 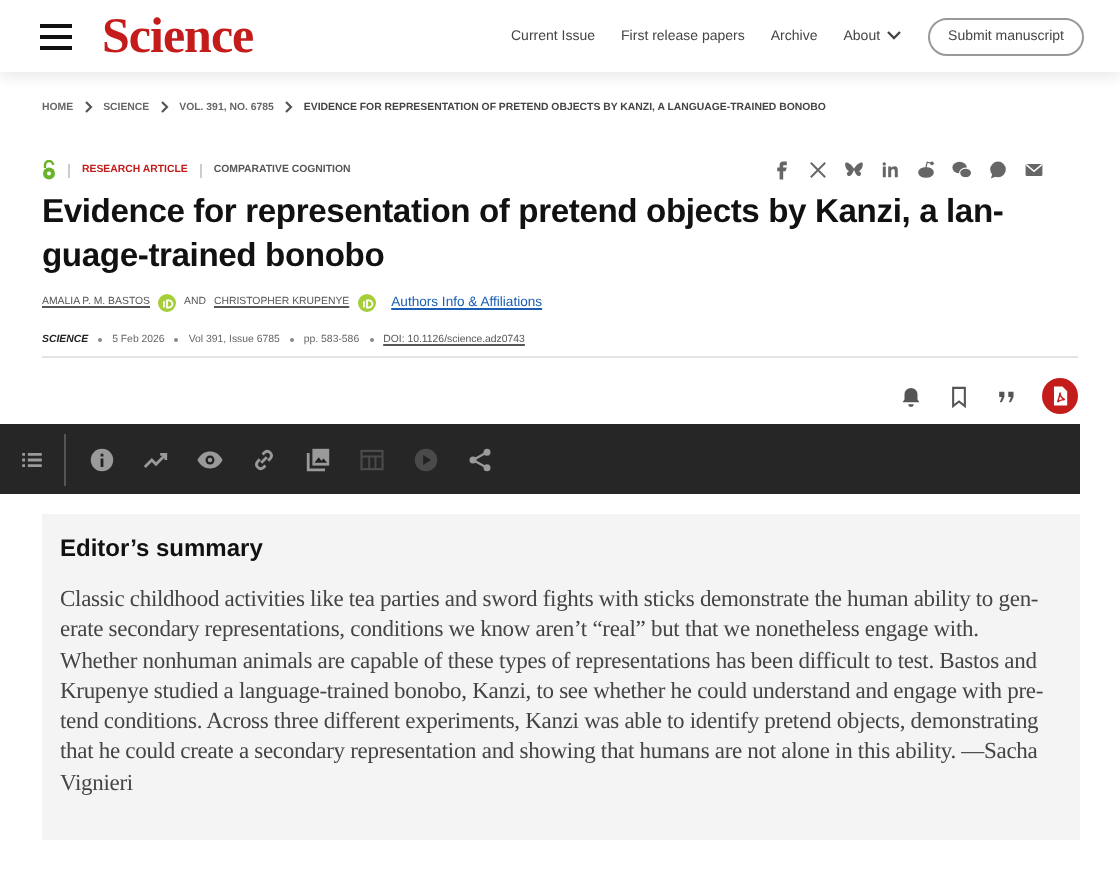 I want to click on menu-icon, so click(x=56, y=36).